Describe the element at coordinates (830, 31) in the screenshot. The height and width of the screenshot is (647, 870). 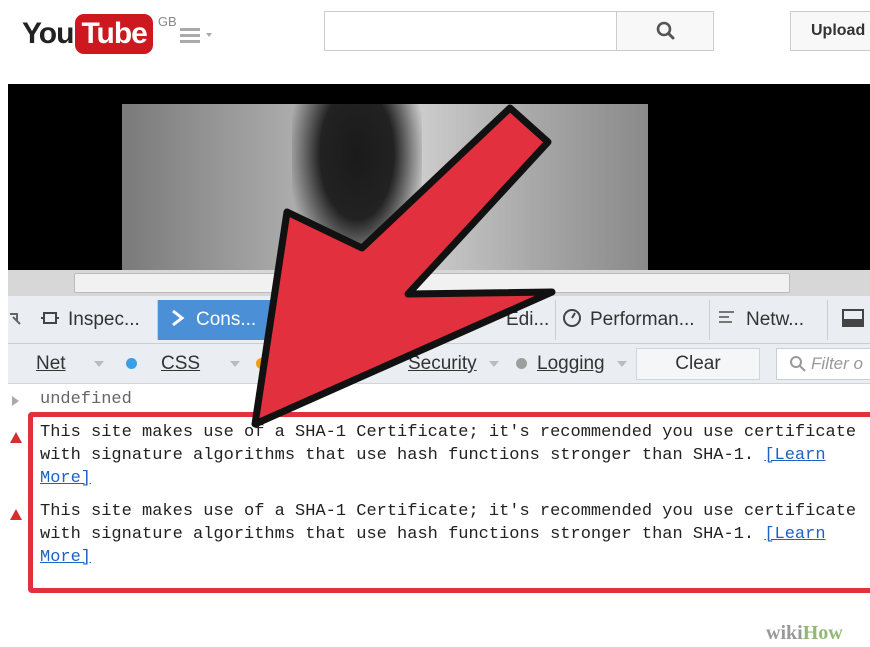
I see `upload-button: Upload` at that location.